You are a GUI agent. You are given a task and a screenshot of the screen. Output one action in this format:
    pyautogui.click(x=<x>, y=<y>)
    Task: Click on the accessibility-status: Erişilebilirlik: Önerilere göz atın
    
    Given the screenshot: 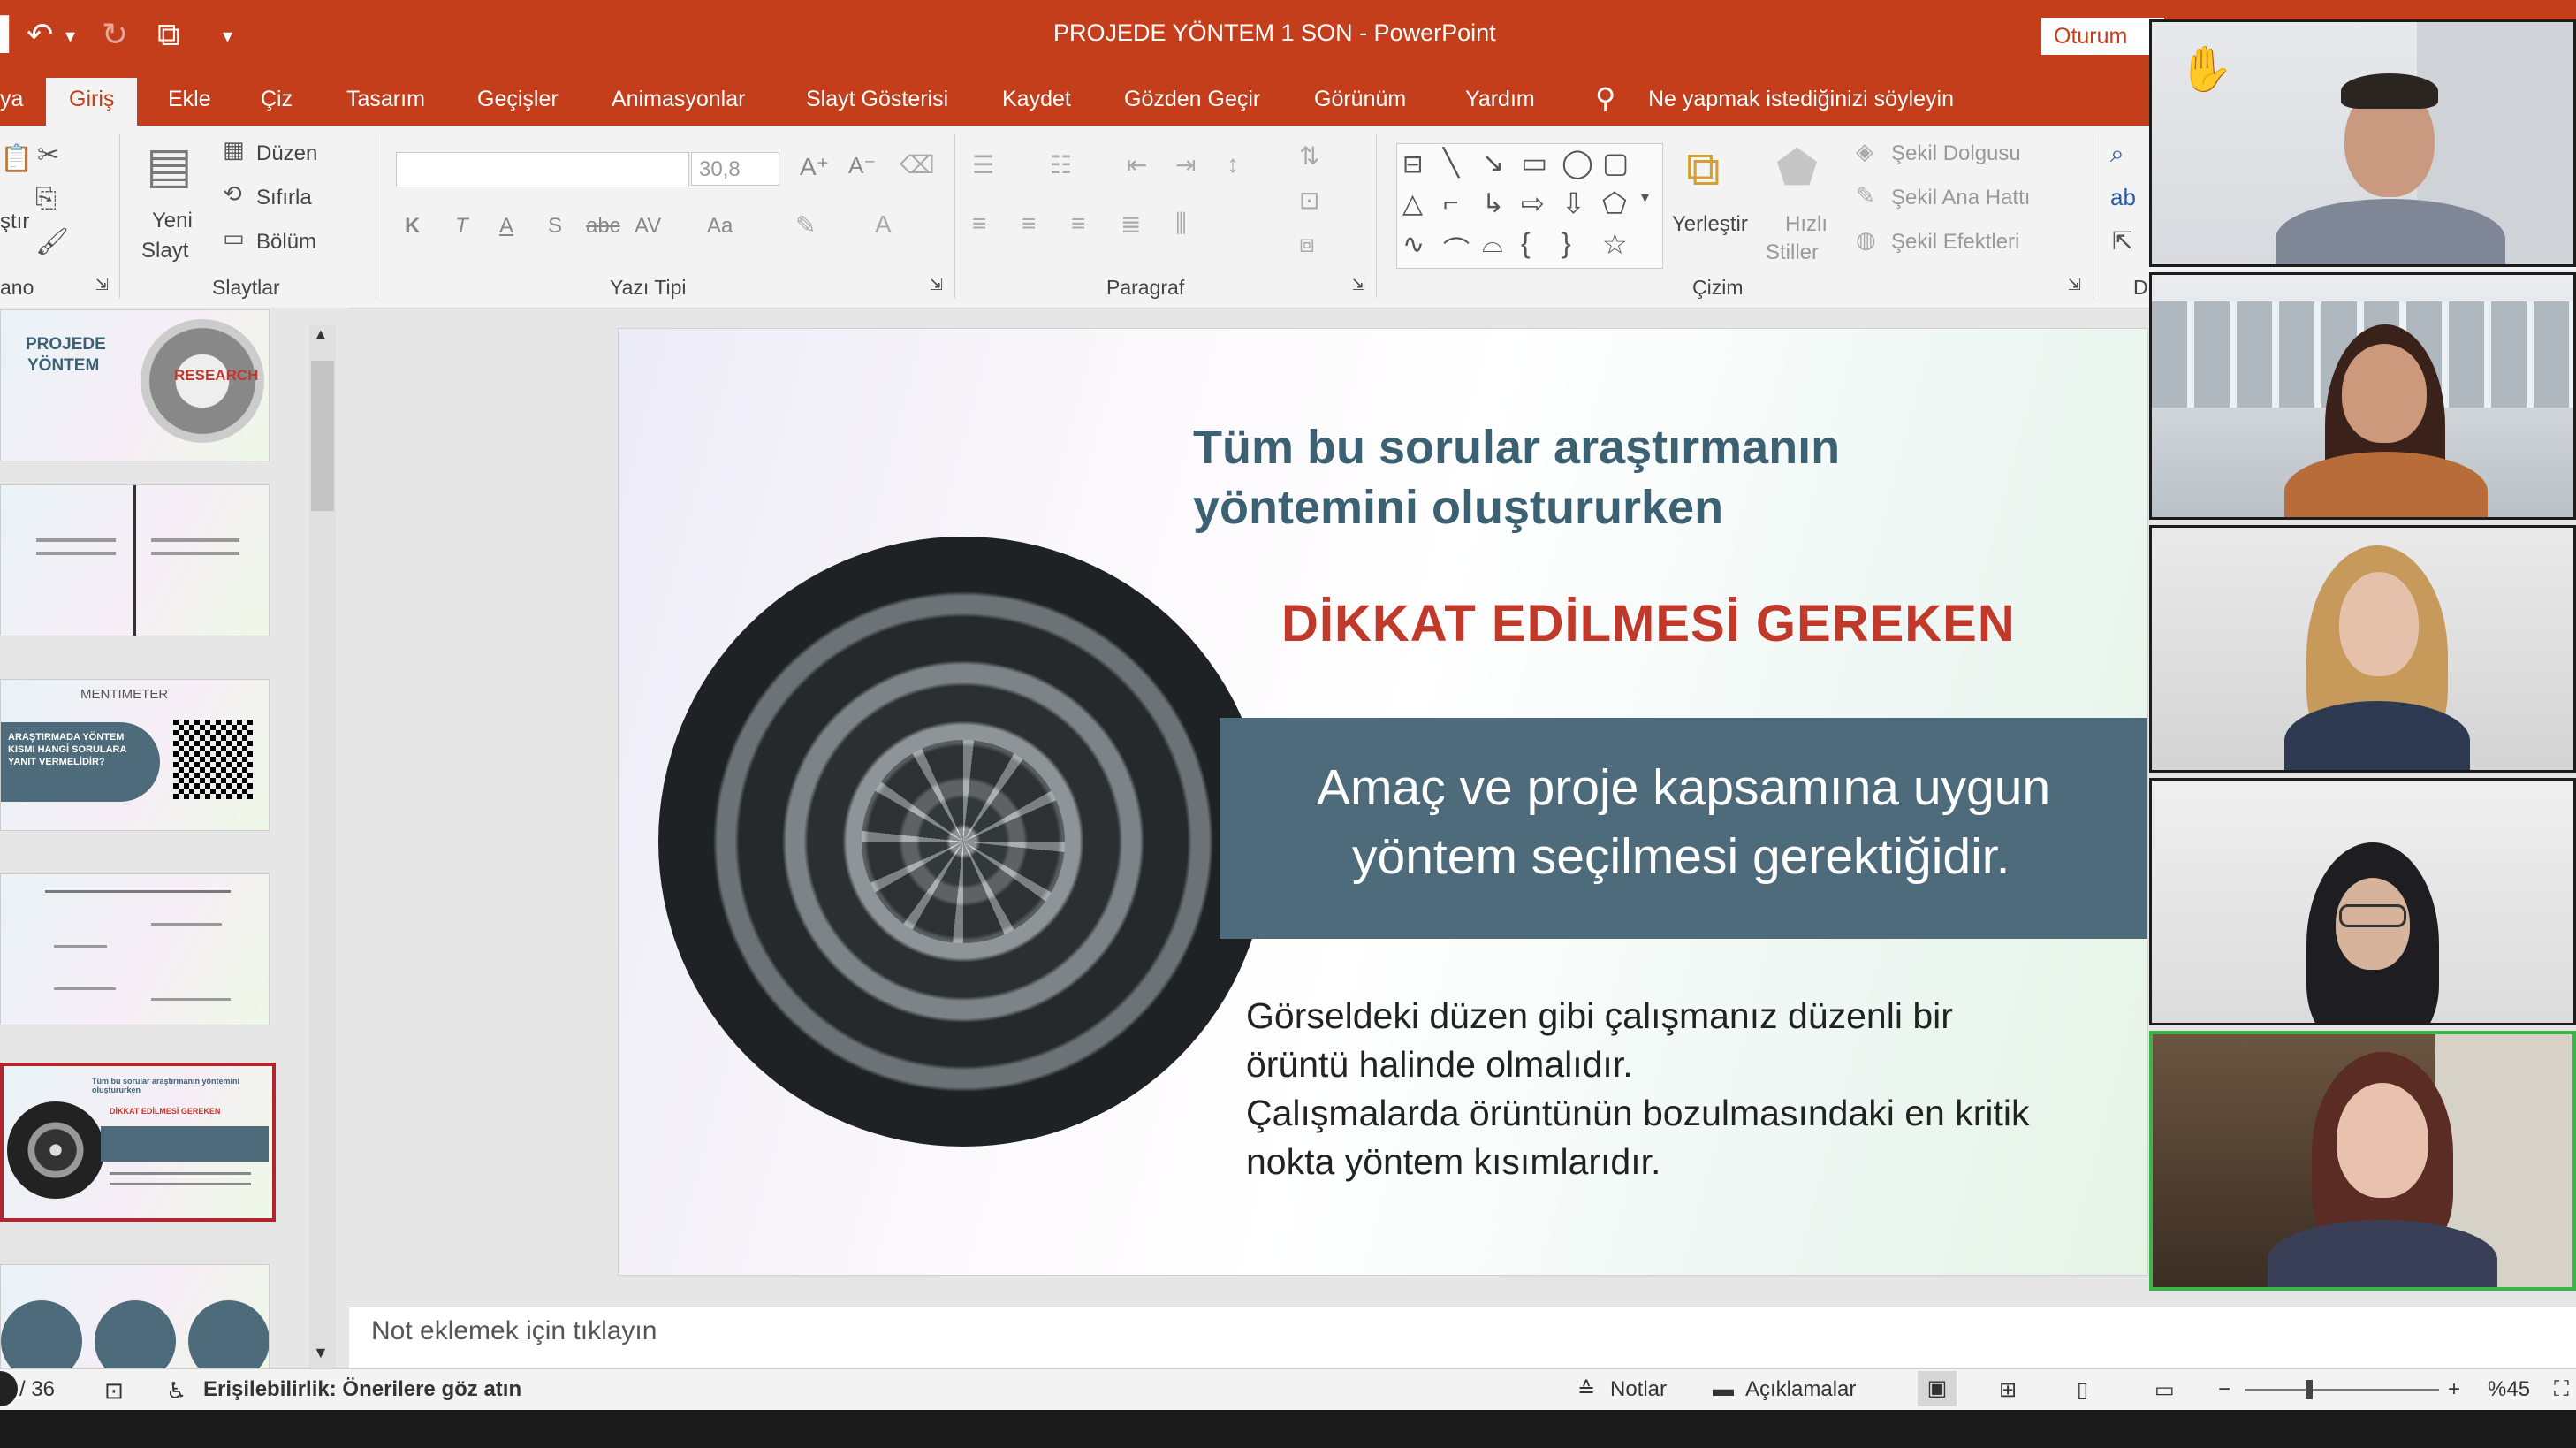 What is the action you would take?
    pyautogui.click(x=362, y=1389)
    